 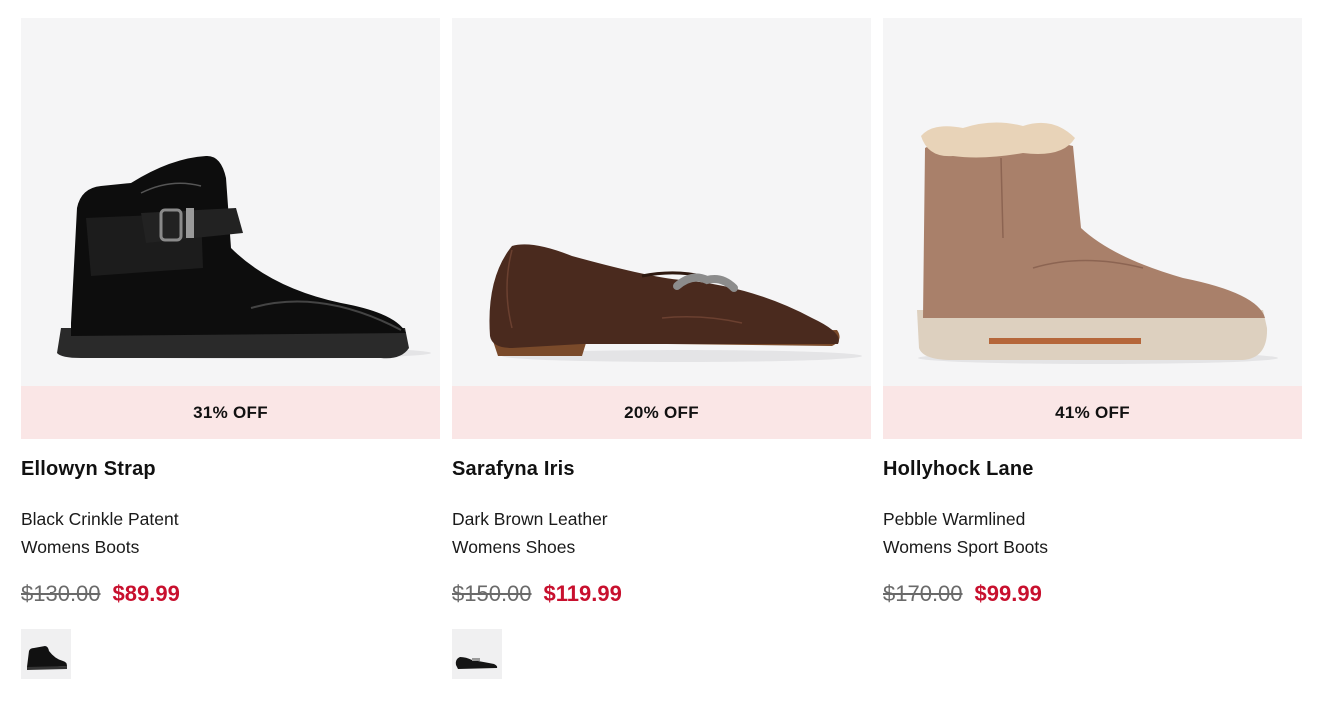 What do you see at coordinates (61, 593) in the screenshot?
I see `original-price: $130.00` at bounding box center [61, 593].